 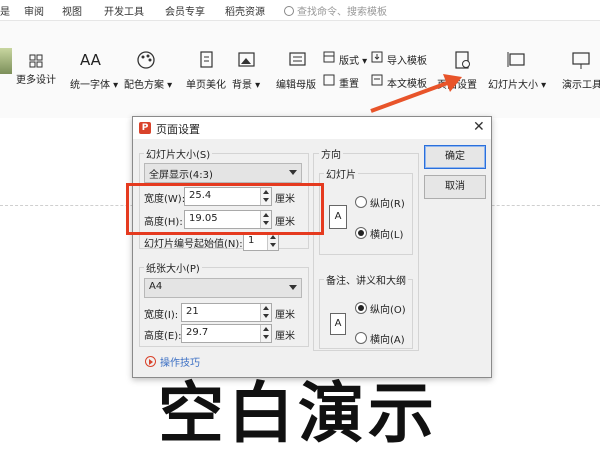 I want to click on command-search: 查找命令、搜索模板, so click(x=335, y=10).